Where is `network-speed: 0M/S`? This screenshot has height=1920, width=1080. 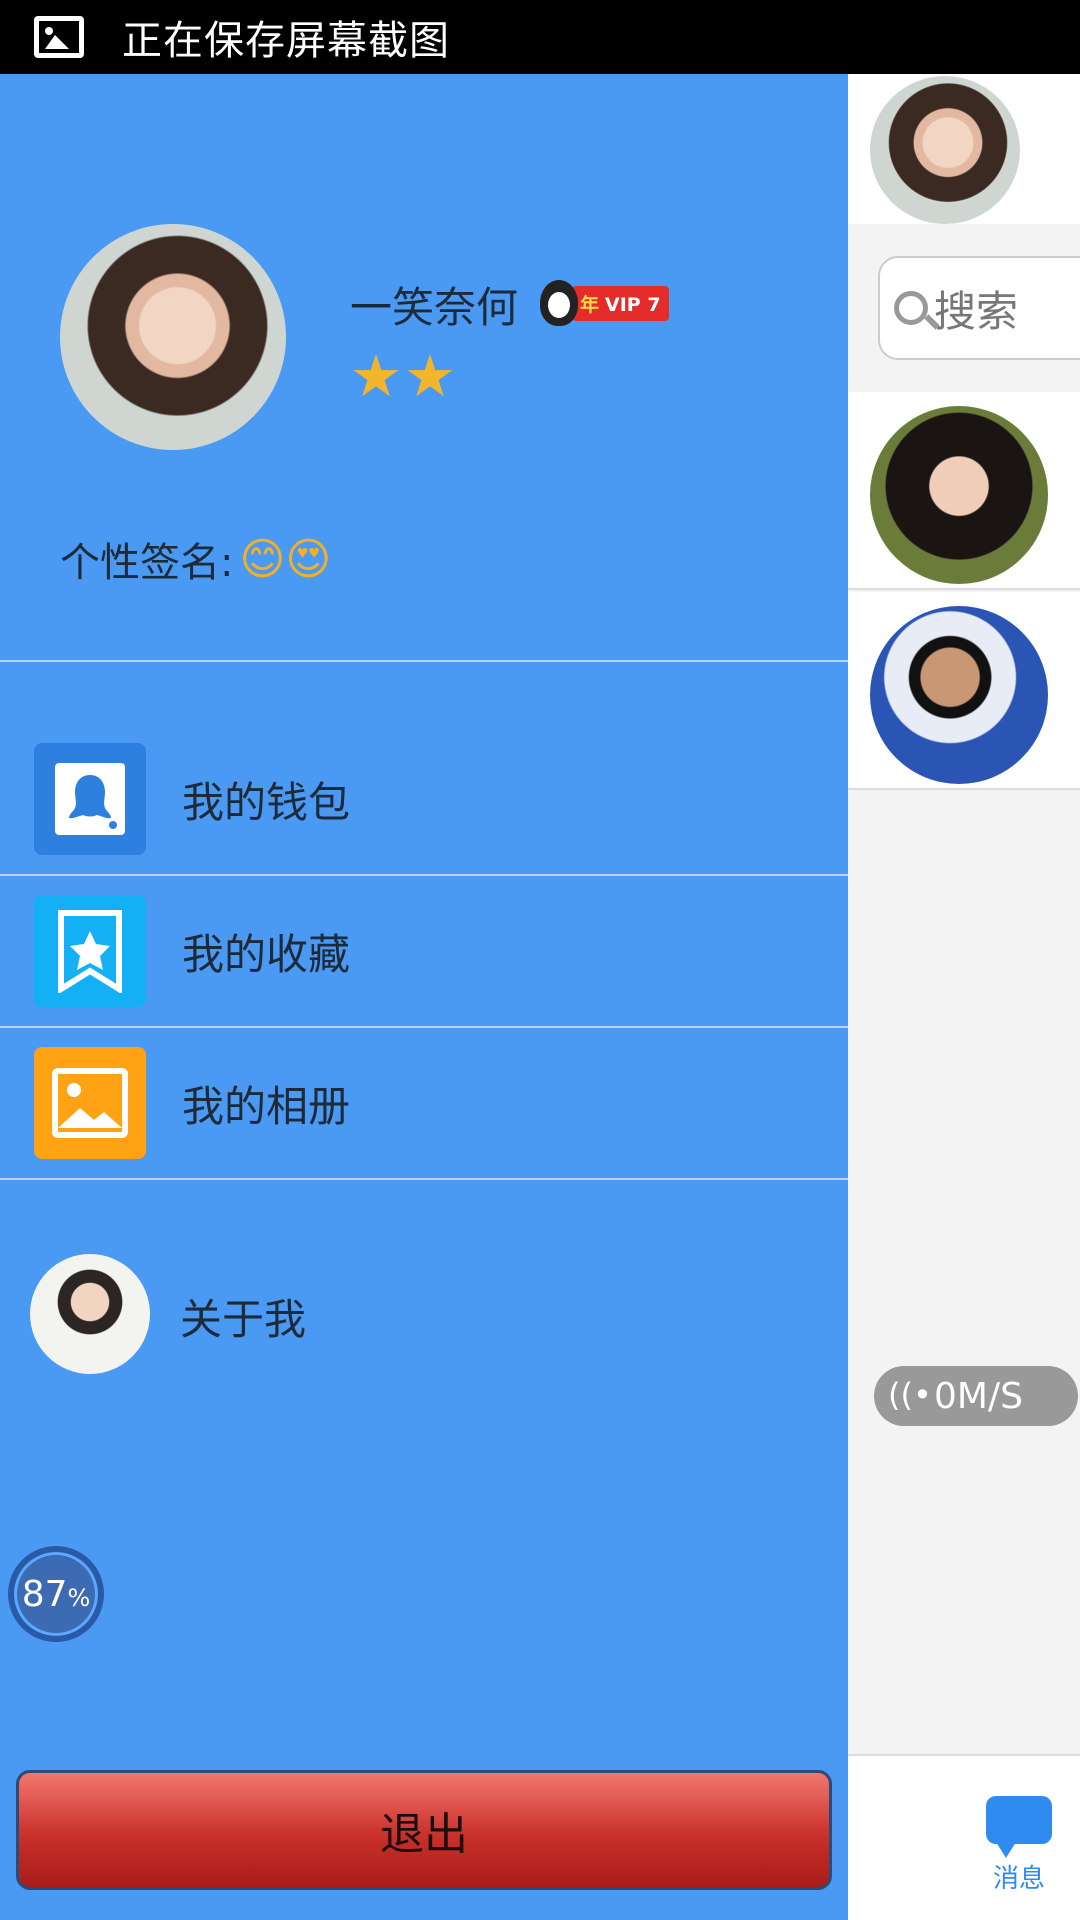 network-speed: 0M/S is located at coordinates (978, 1396).